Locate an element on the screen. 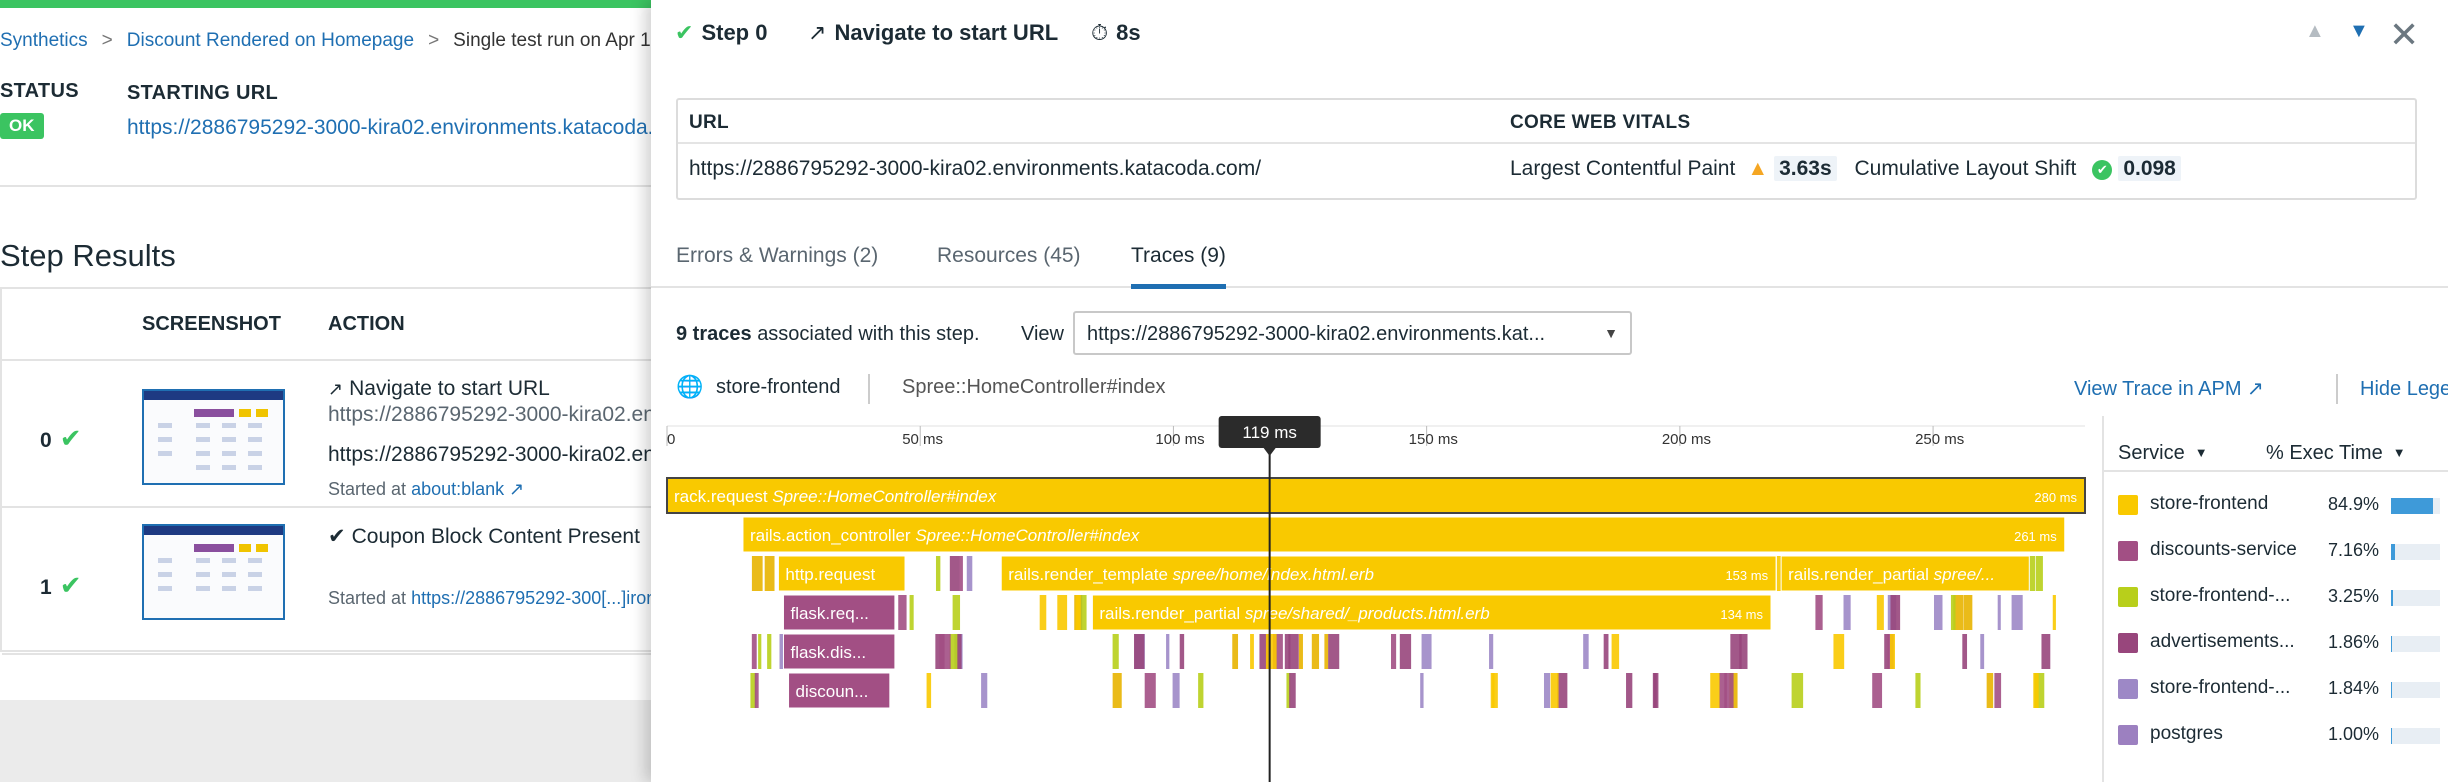 This screenshot has height=782, width=2448. legend-header: Service ▼ % Exec Time ▼ is located at coordinates (2276, 444).